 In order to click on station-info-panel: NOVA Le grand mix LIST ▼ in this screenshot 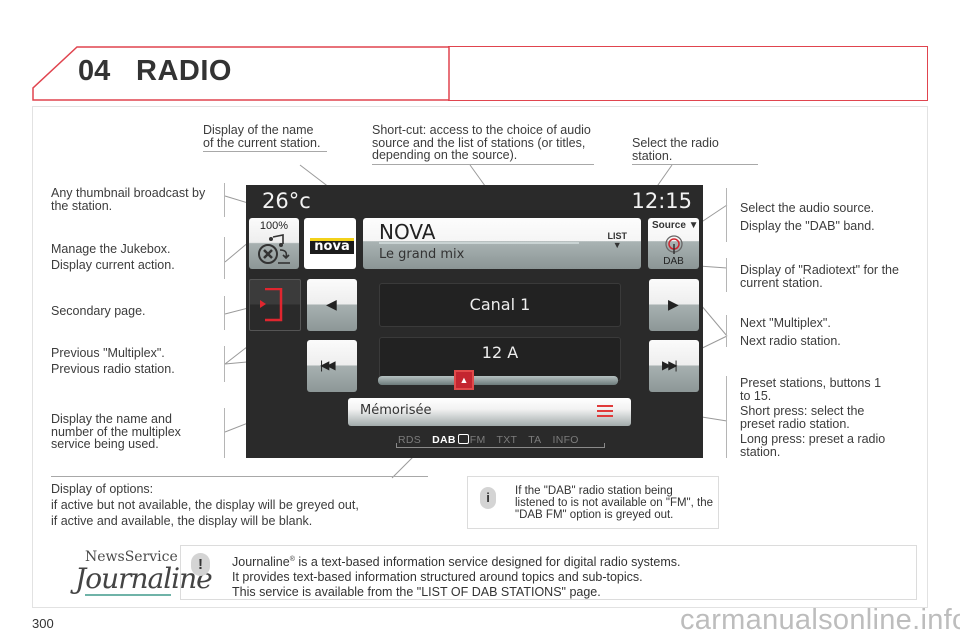, I will do `click(502, 243)`.